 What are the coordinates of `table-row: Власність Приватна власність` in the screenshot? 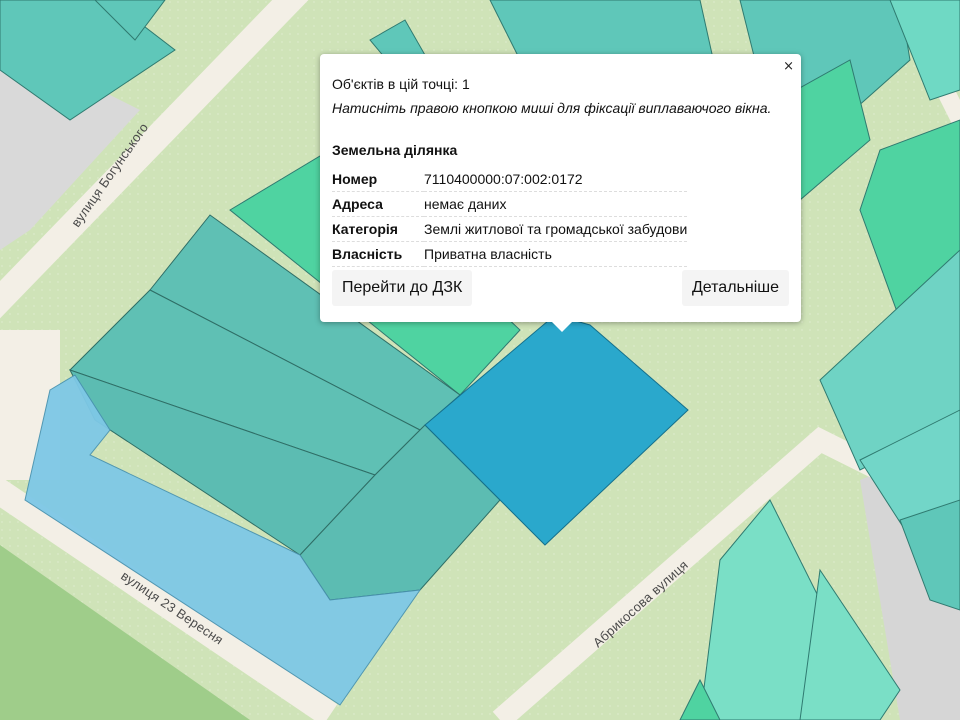 It's located at (510, 254).